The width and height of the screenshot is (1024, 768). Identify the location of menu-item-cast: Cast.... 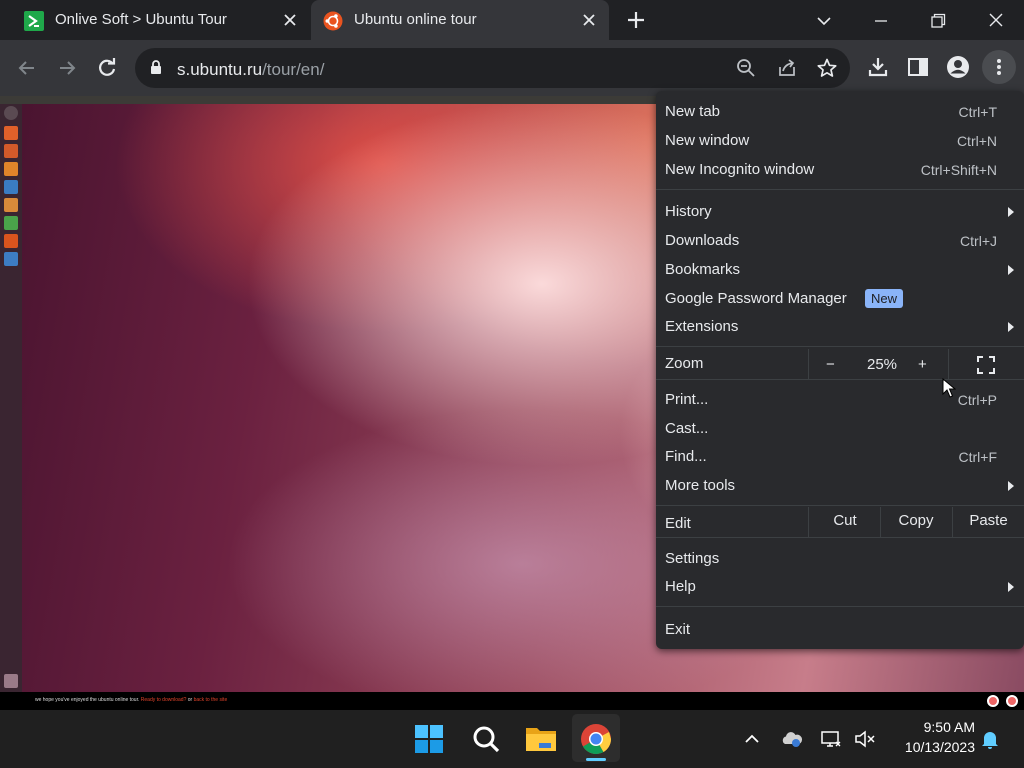
(840, 428).